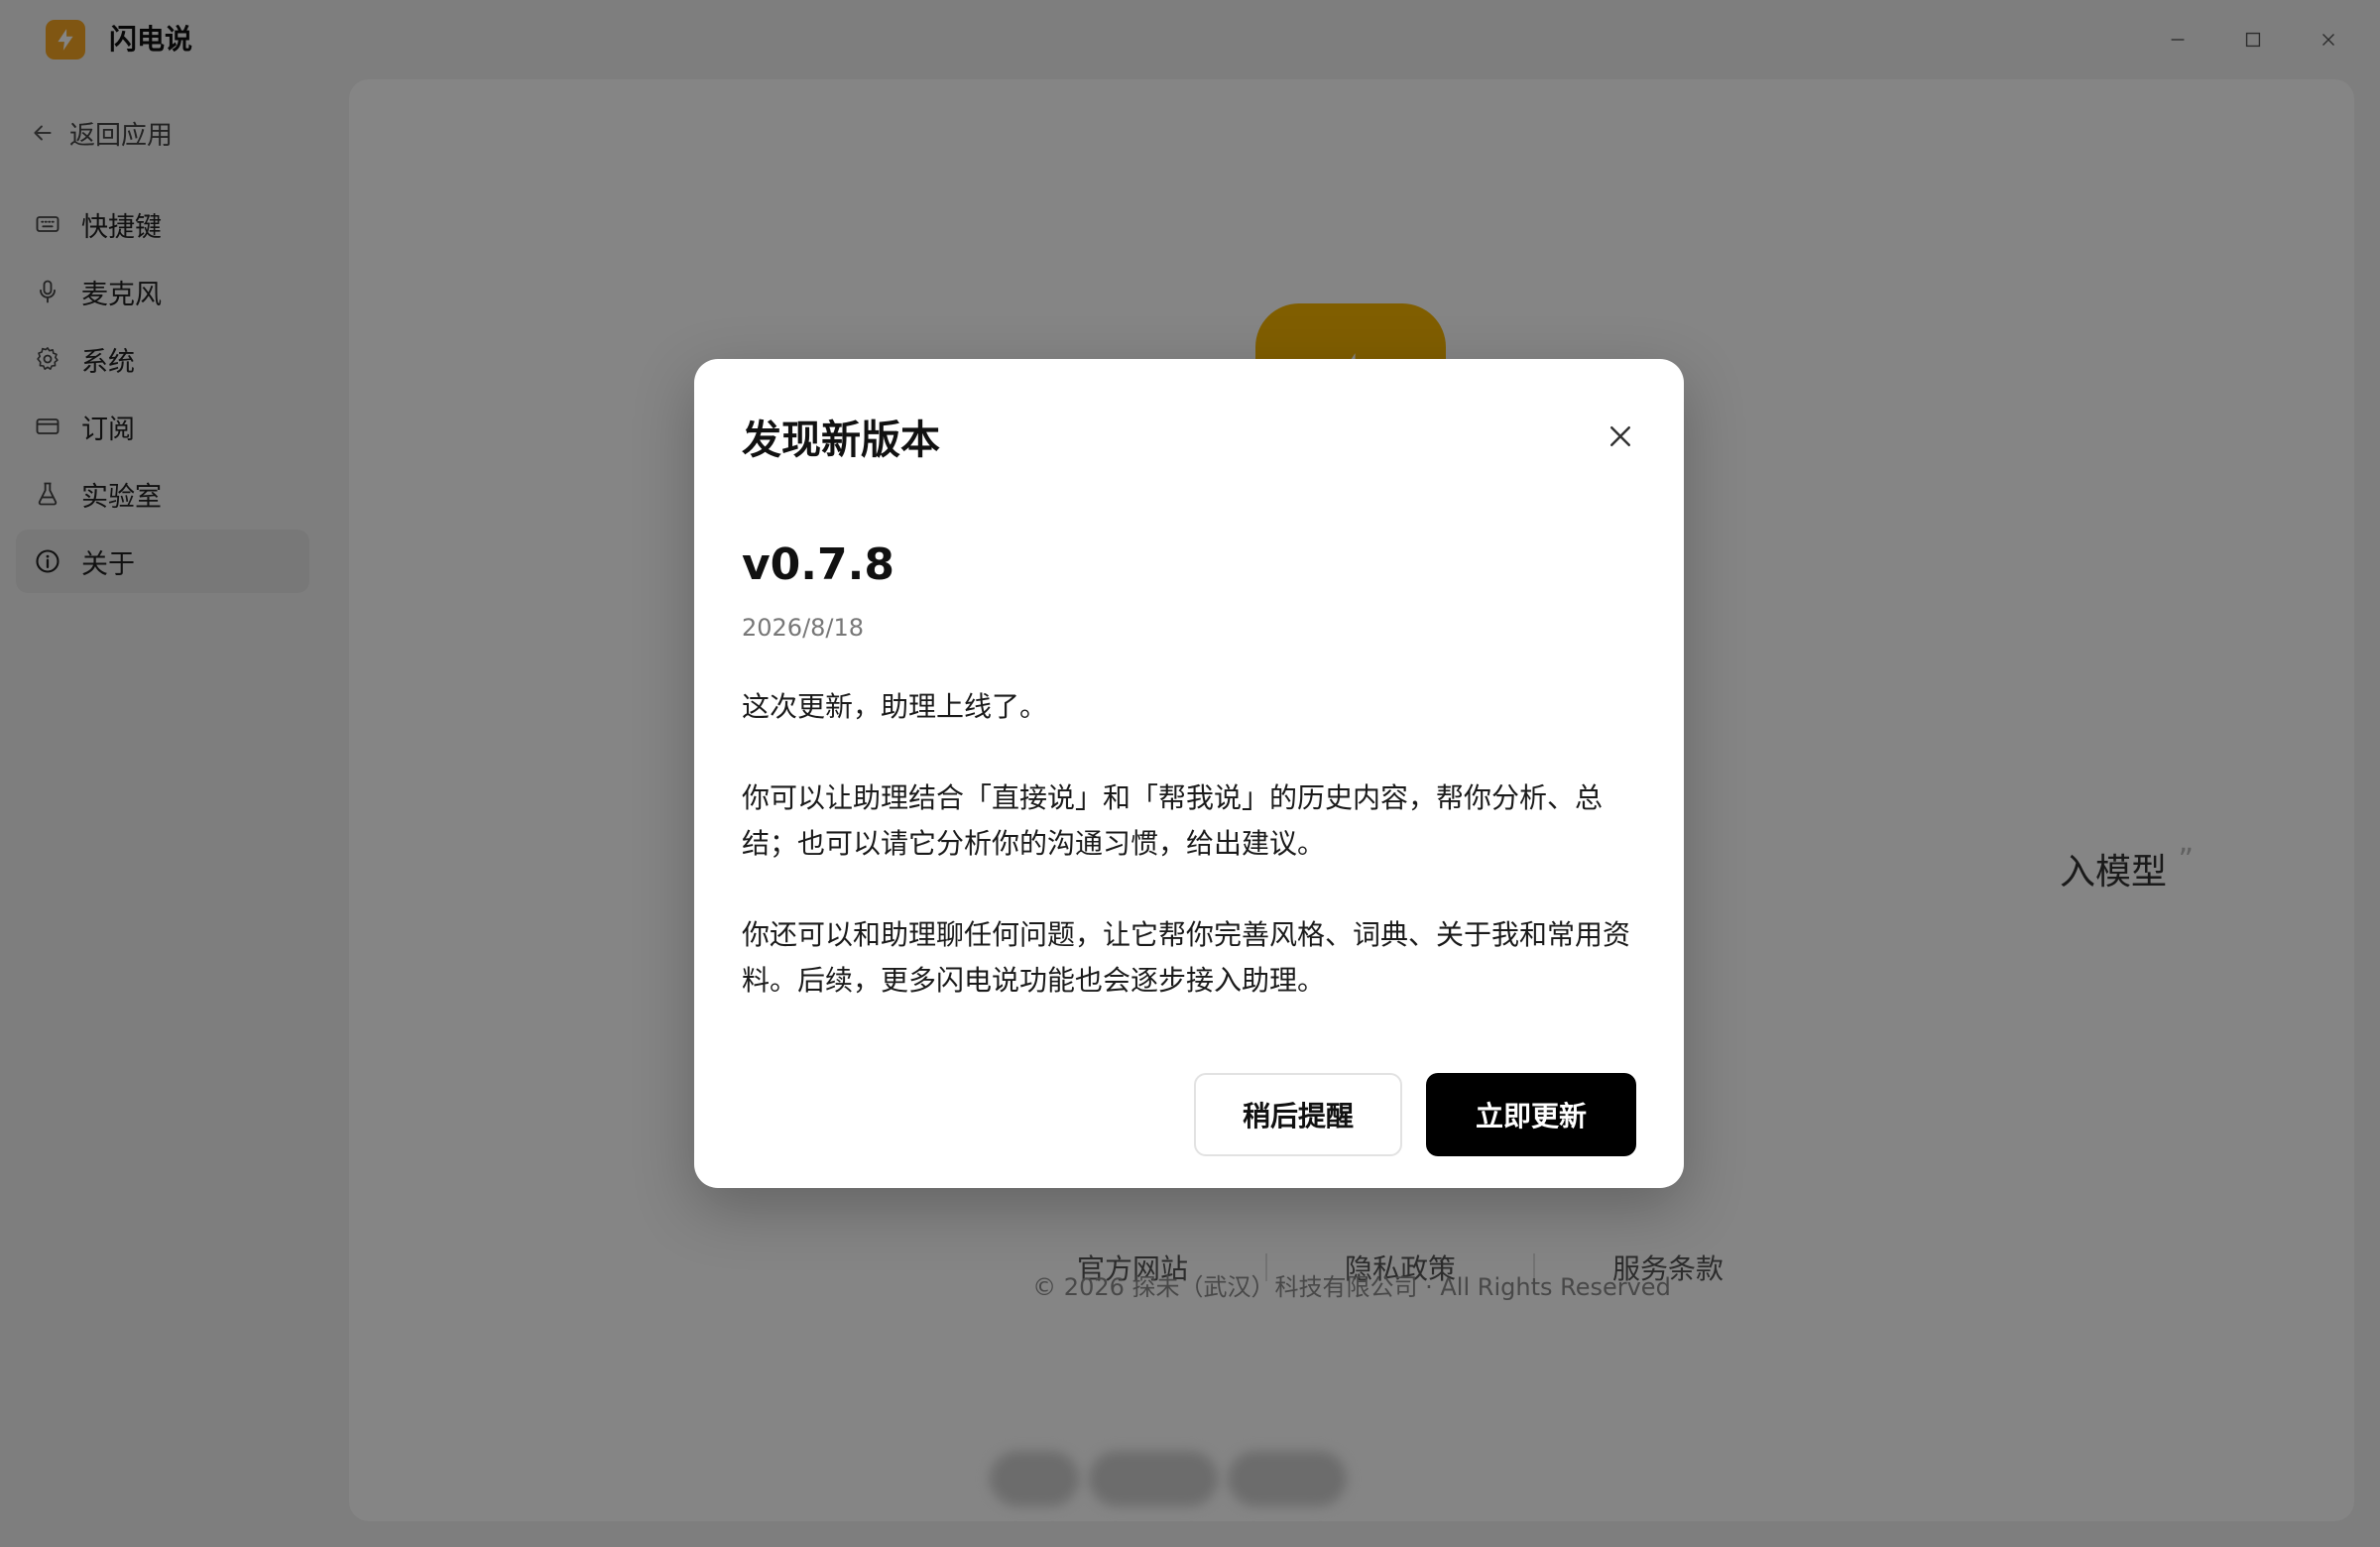  Describe the element at coordinates (1298, 1114) in the screenshot. I see `remind-later-button: 稍后提醒` at that location.